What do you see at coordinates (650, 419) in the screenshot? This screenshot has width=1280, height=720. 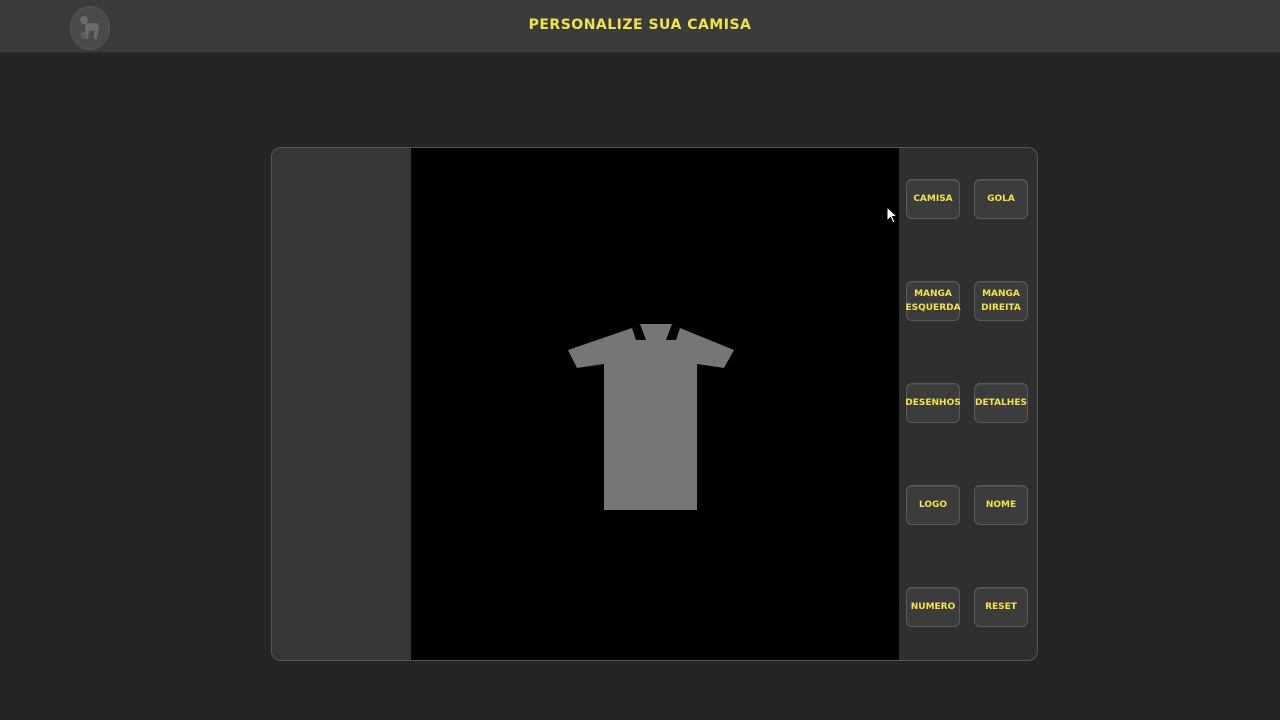 I see `shirt-preview` at bounding box center [650, 419].